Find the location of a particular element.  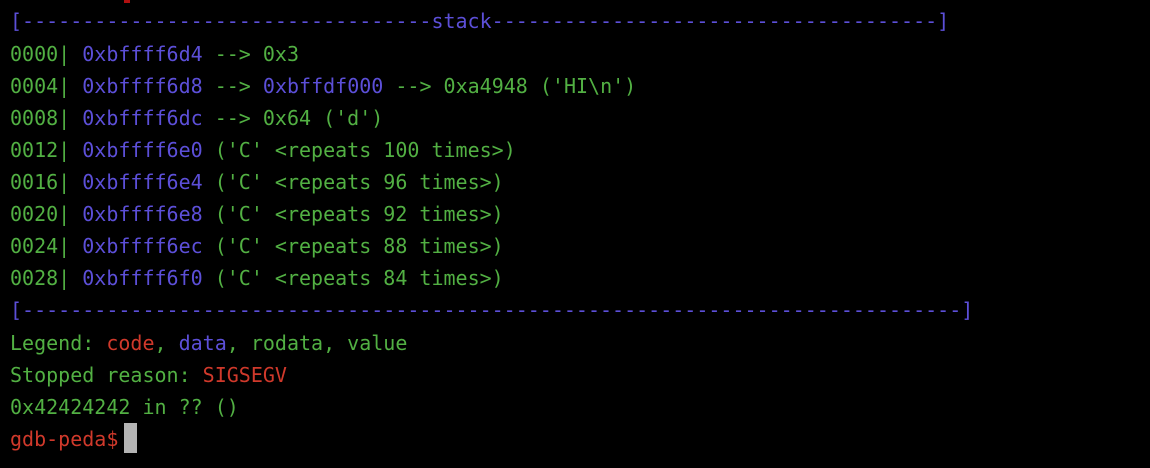

top-edge-mark is located at coordinates (127, 1).